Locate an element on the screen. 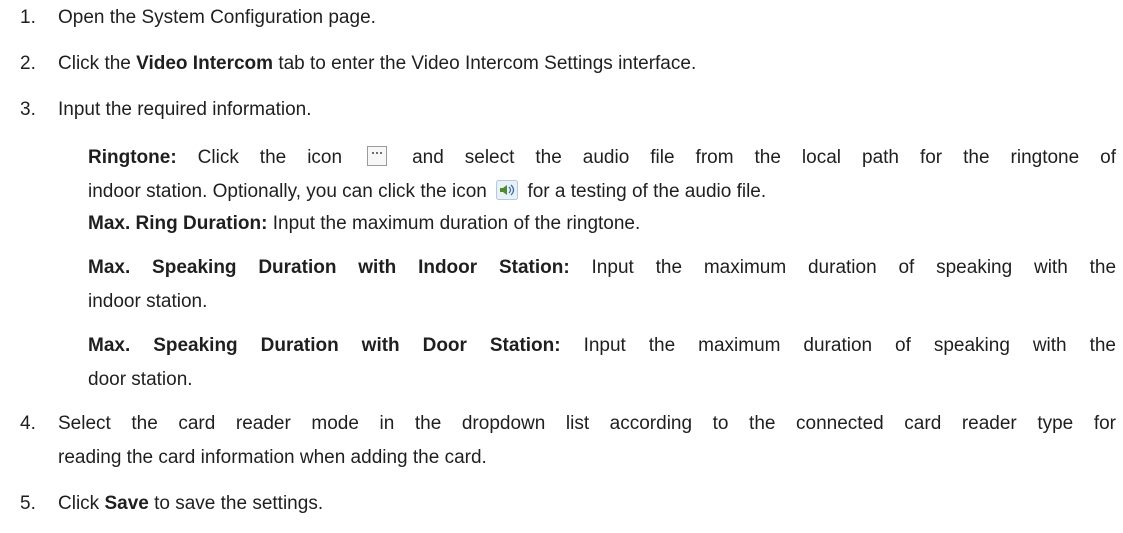  step-1-text: Open the System Configuration page. is located at coordinates (217, 17).